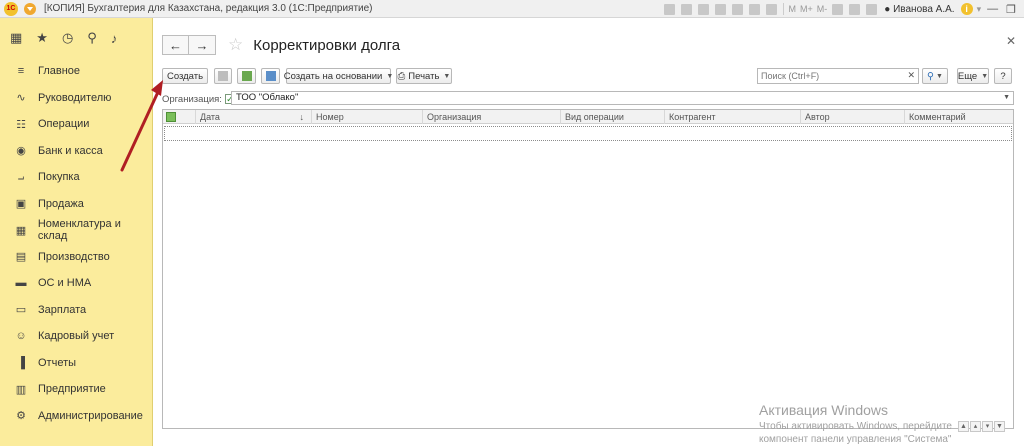 This screenshot has width=1024, height=446. Describe the element at coordinates (703, 9) in the screenshot. I see `preview-icon` at that location.